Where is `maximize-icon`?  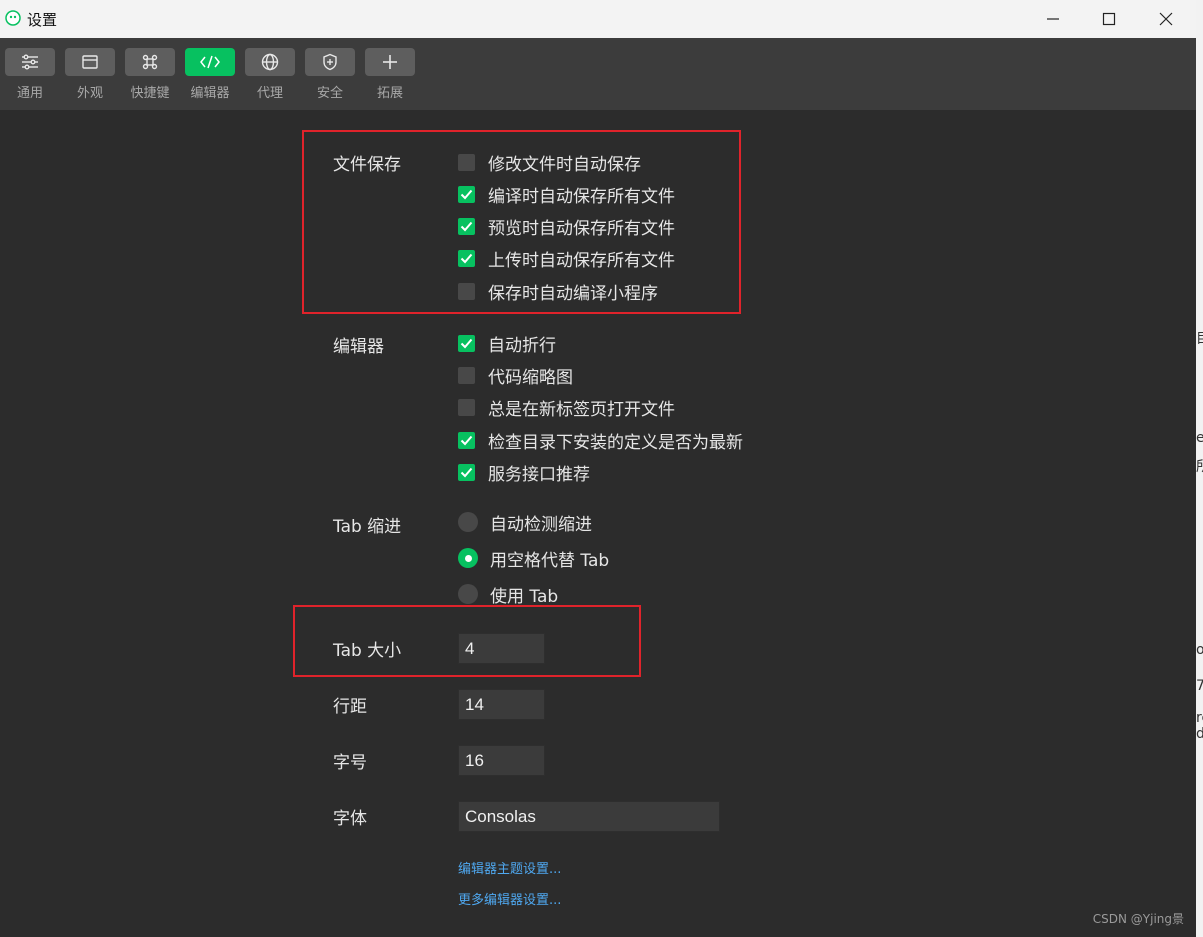 maximize-icon is located at coordinates (1109, 19).